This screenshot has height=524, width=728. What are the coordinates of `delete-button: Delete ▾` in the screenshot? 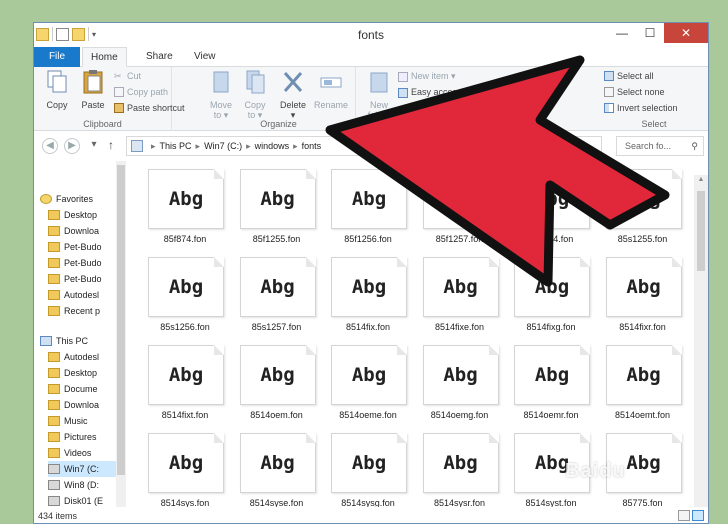 It's located at (293, 95).